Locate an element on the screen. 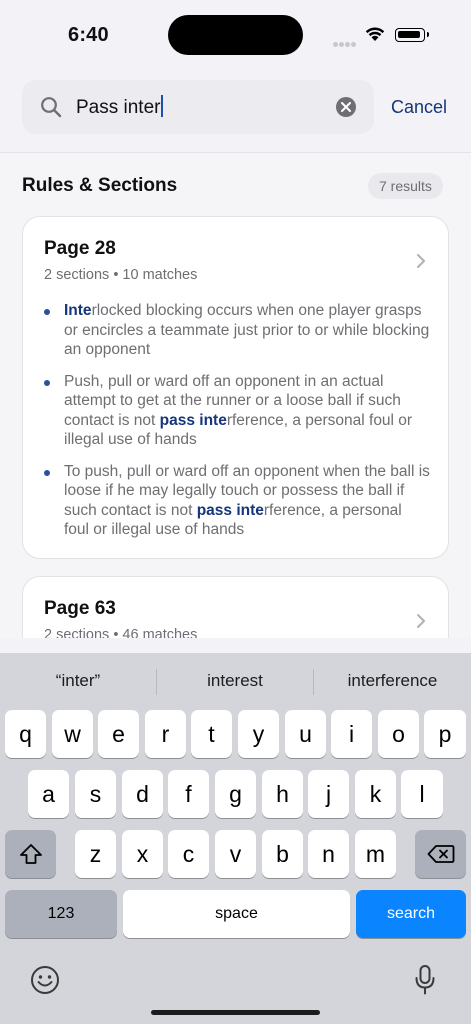  key-w: w is located at coordinates (72, 734).